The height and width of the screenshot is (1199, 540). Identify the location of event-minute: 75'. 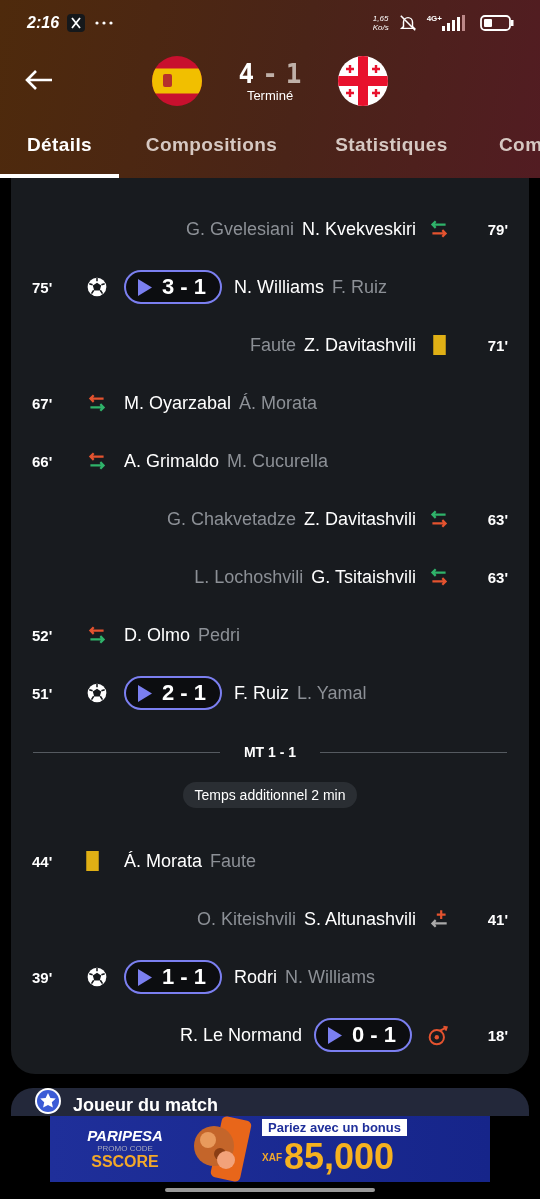
(43, 287).